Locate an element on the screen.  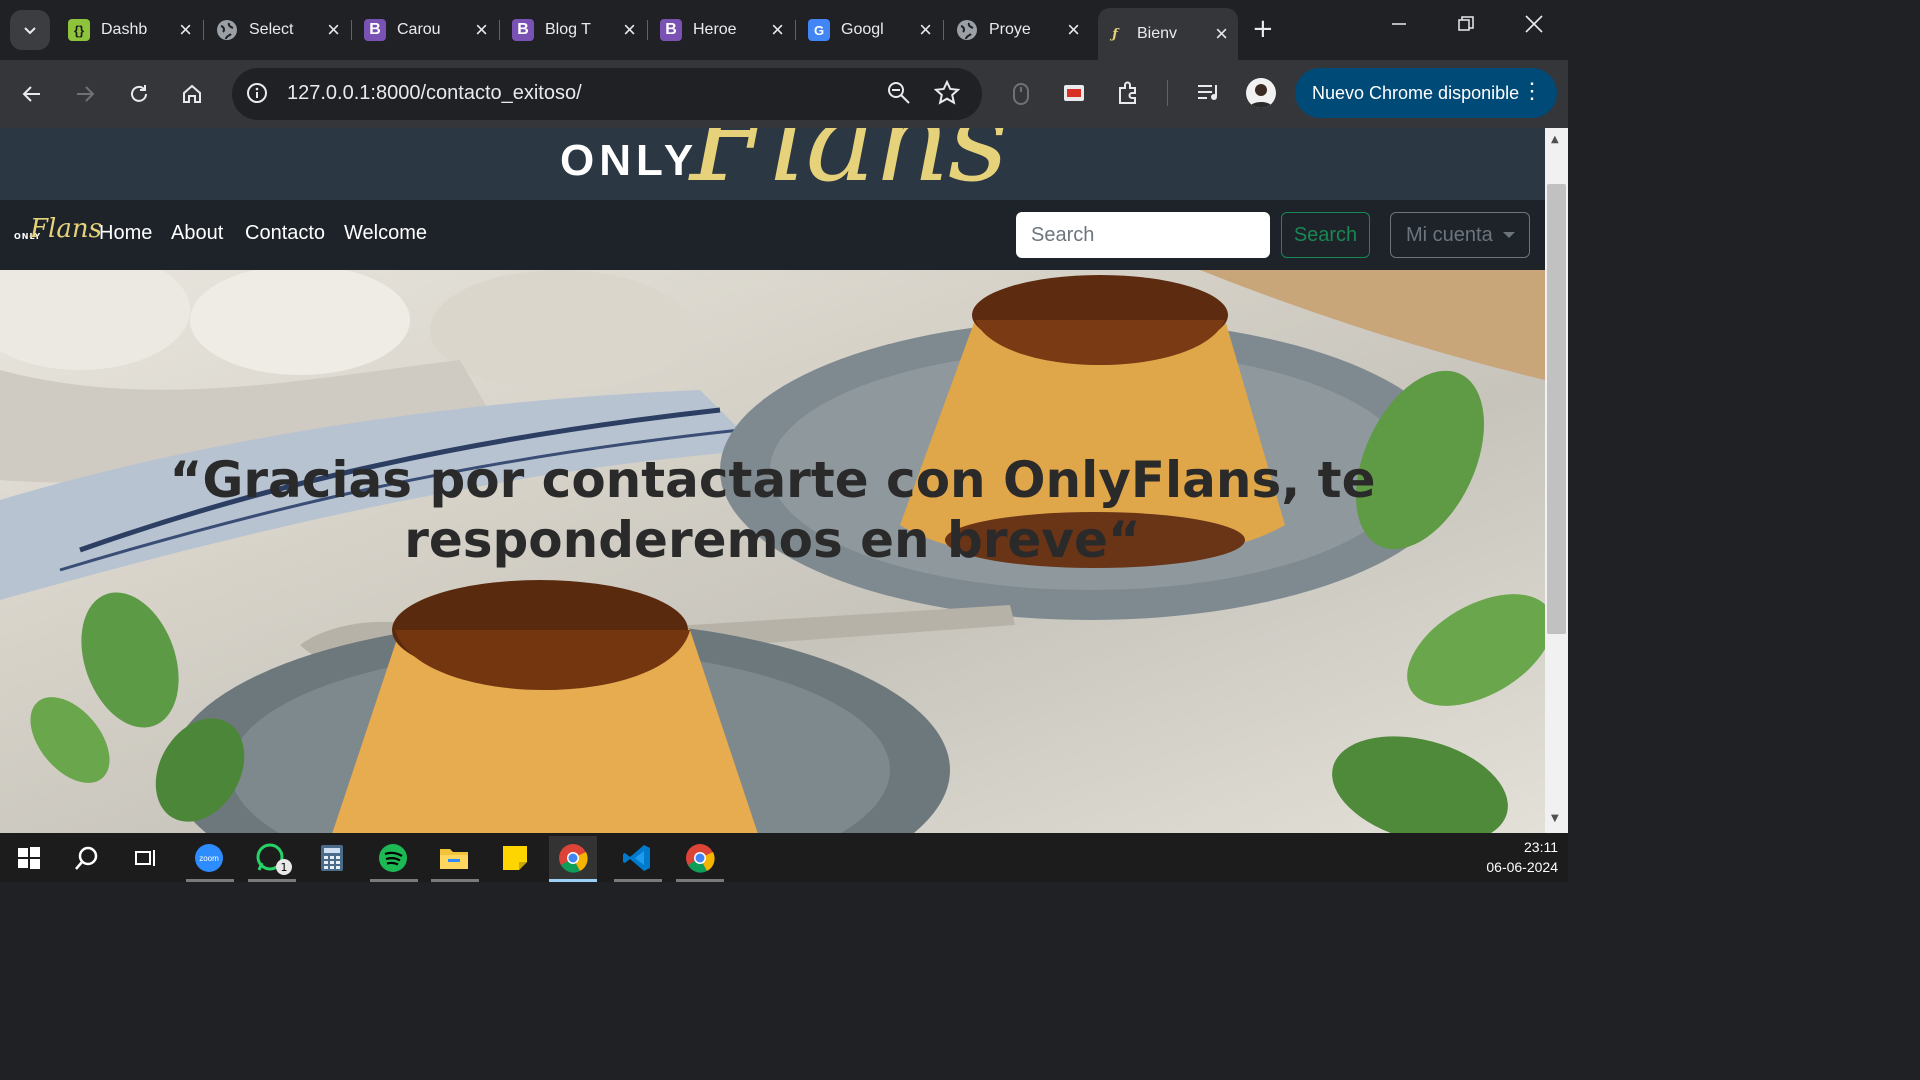
json-favicon-icon: {} is located at coordinates (79, 30).